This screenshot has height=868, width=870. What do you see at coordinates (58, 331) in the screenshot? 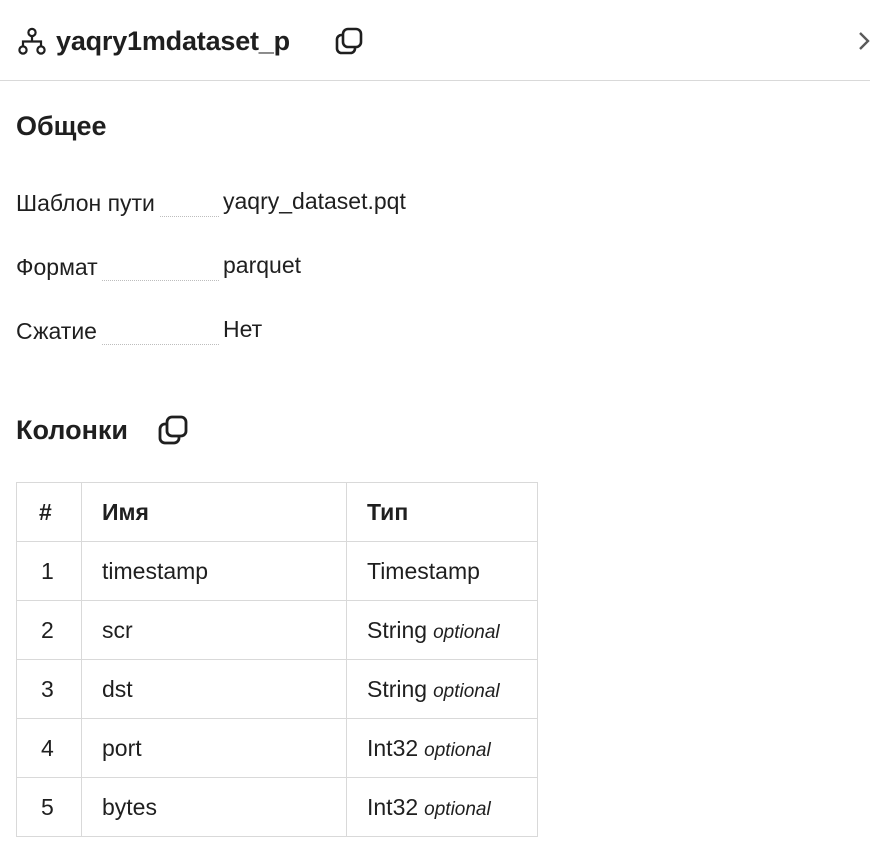
I see `property-label: Сжатие` at bounding box center [58, 331].